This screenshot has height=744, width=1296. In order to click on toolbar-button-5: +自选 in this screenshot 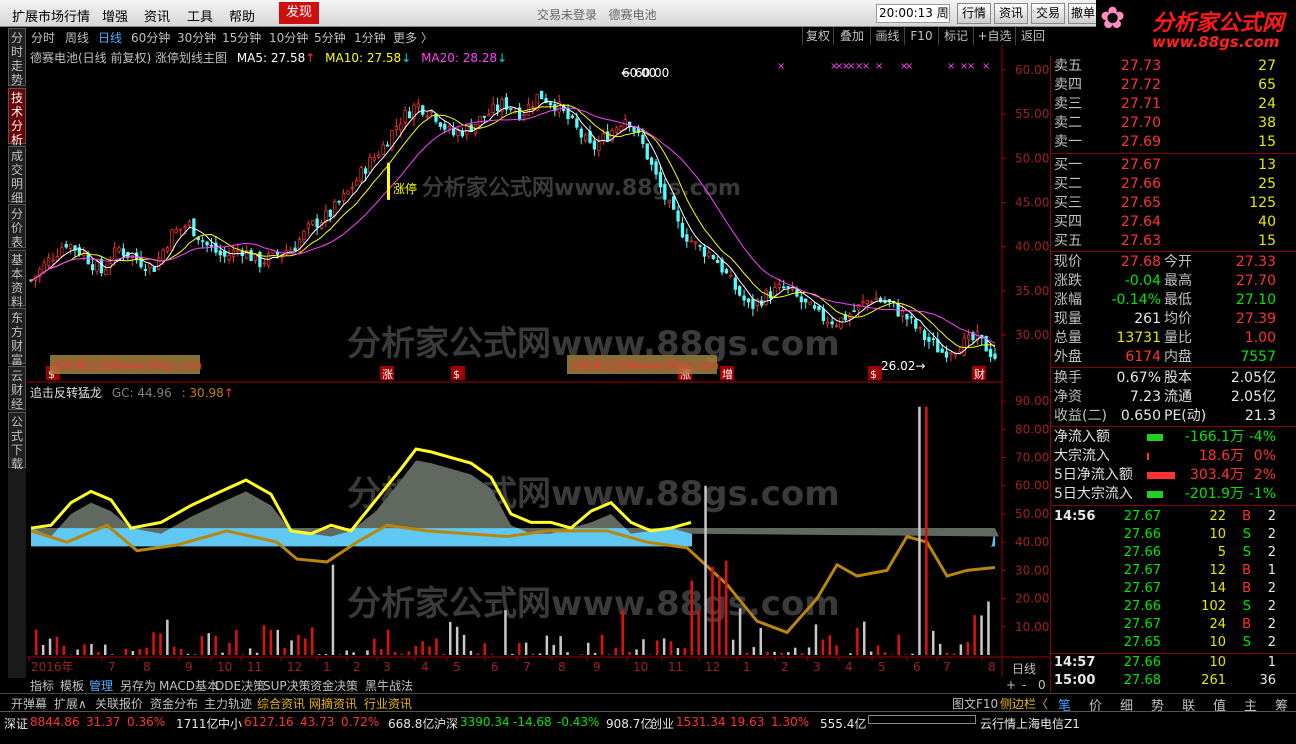, I will do `click(994, 36)`.